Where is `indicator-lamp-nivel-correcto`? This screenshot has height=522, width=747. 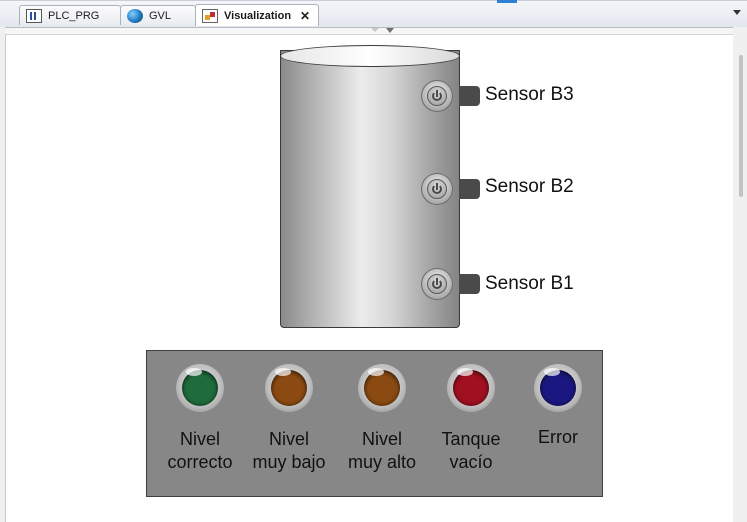
indicator-lamp-nivel-correcto is located at coordinates (200, 388).